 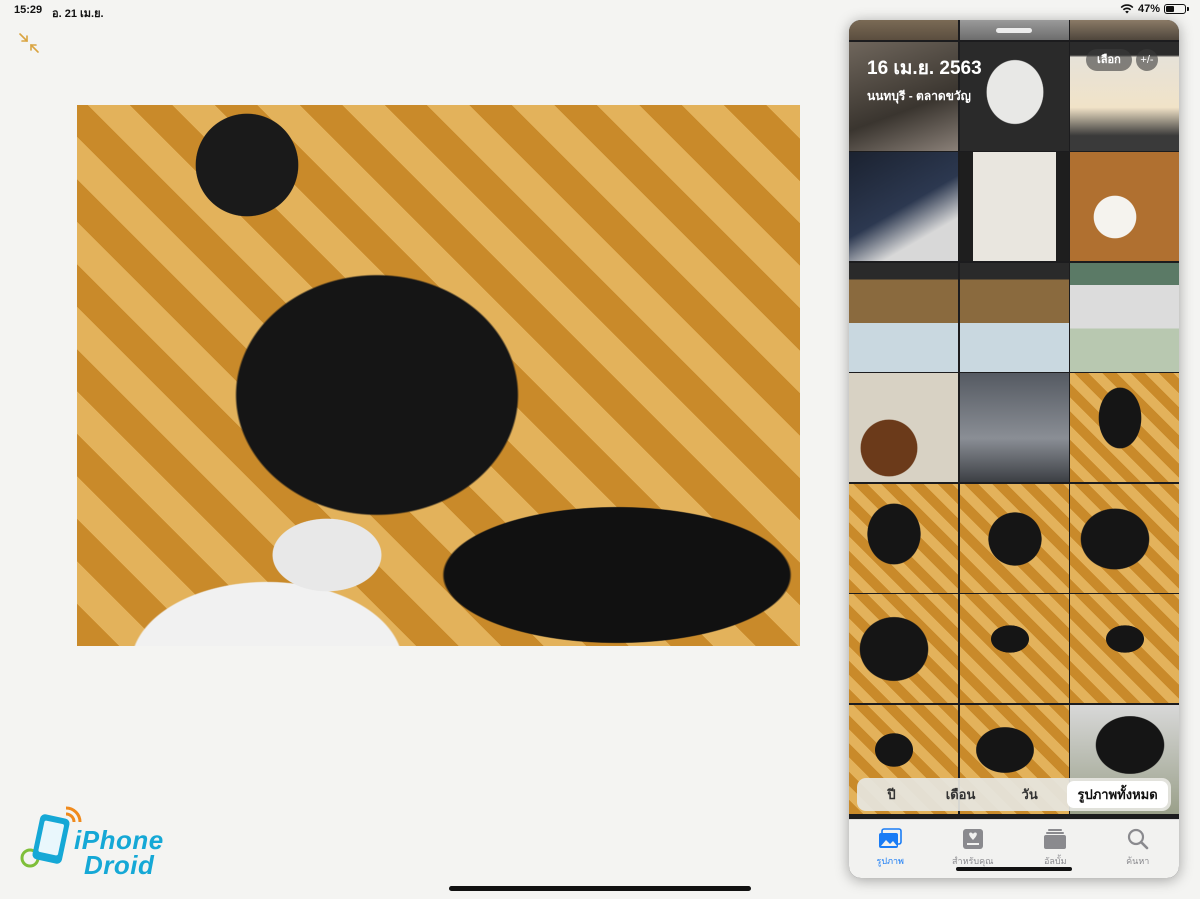 I want to click on albums-icon, so click(x=1055, y=839).